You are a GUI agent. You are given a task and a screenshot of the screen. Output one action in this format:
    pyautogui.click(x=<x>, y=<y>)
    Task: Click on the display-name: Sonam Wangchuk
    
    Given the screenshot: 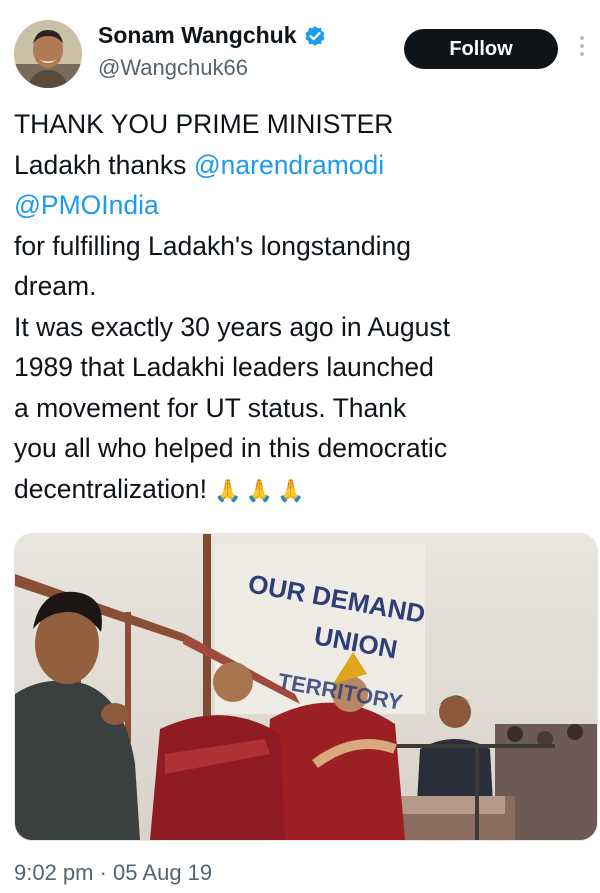 What is the action you would take?
    pyautogui.click(x=197, y=35)
    